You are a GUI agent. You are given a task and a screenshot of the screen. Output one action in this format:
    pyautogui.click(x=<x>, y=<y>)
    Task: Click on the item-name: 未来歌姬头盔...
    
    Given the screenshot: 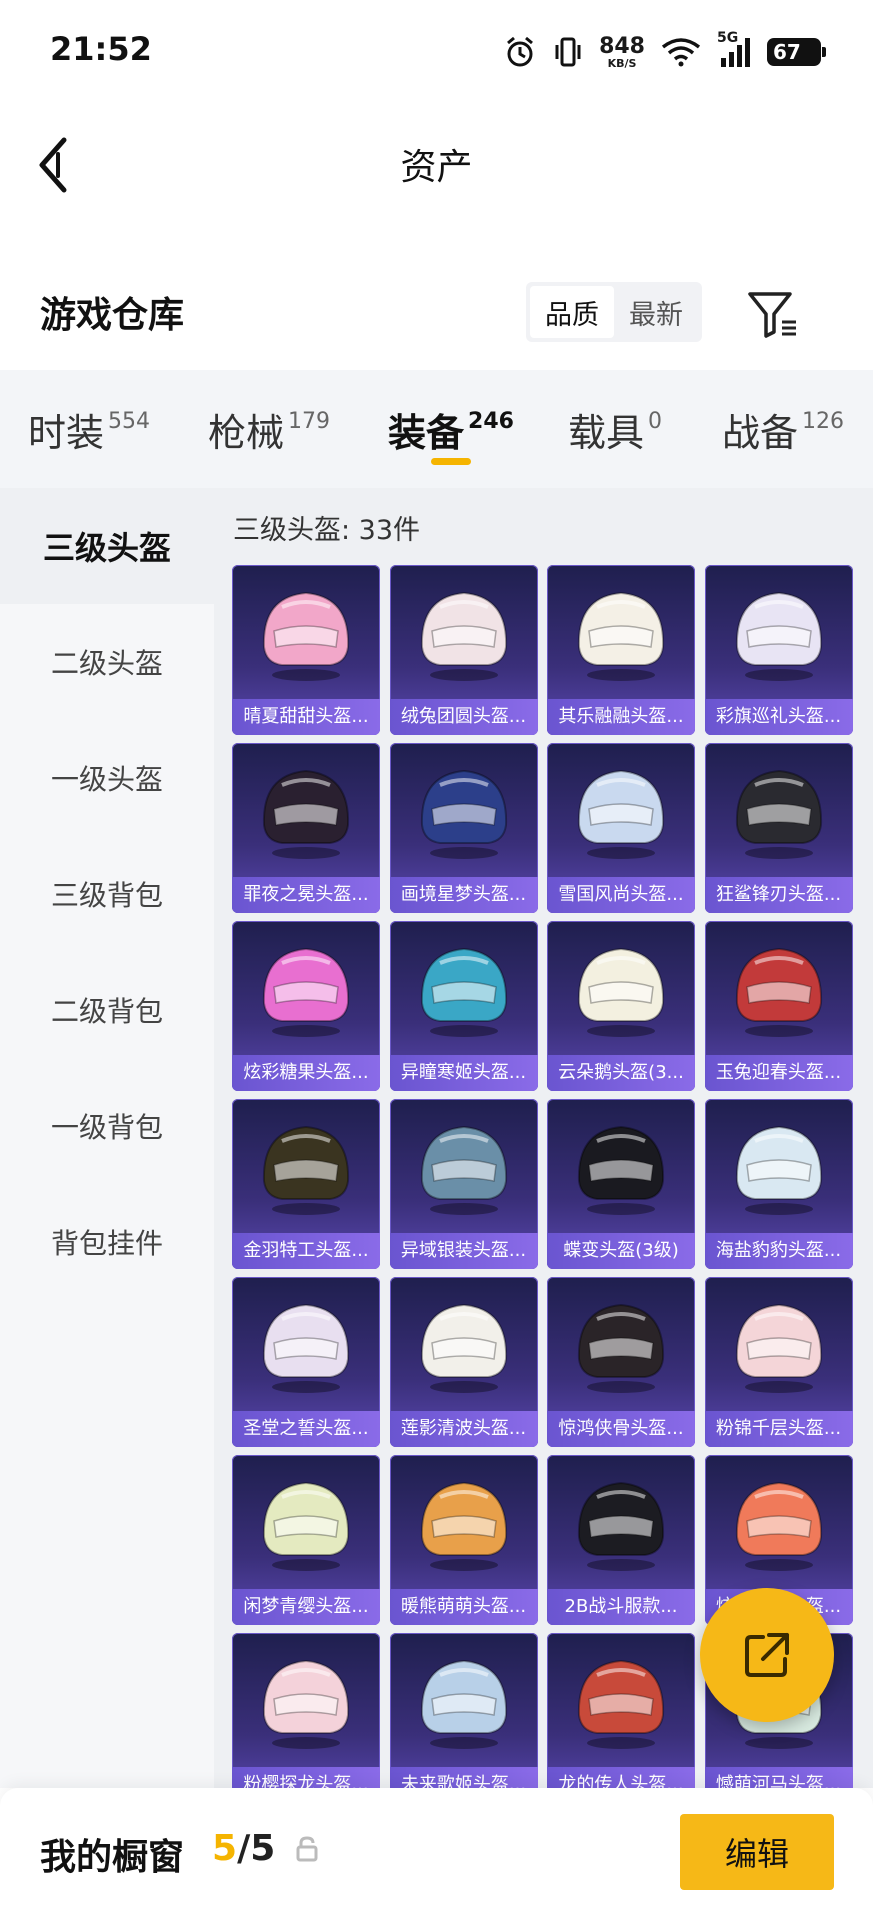 What is the action you would take?
    pyautogui.click(x=463, y=1777)
    